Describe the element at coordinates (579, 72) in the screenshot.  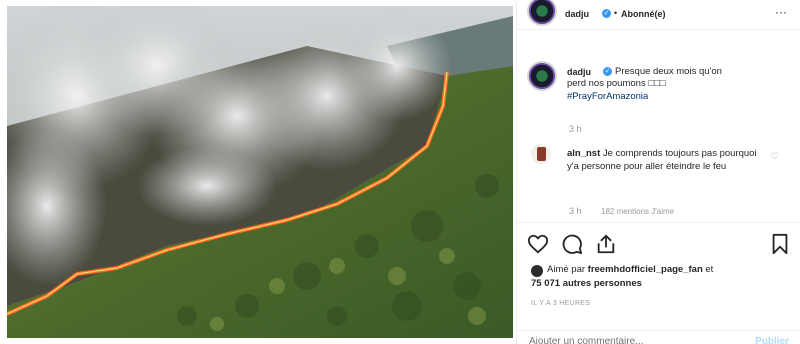
I see `caption-username: dadju` at that location.